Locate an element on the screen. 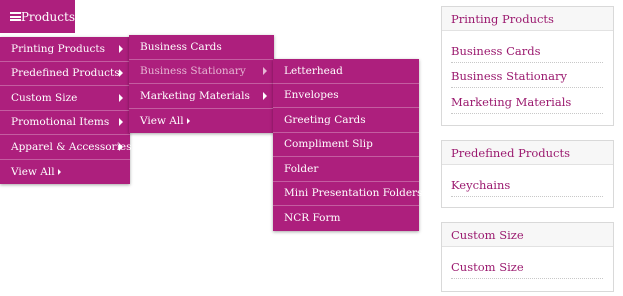  menu-item-custom-size: Custom Size is located at coordinates (65, 98).